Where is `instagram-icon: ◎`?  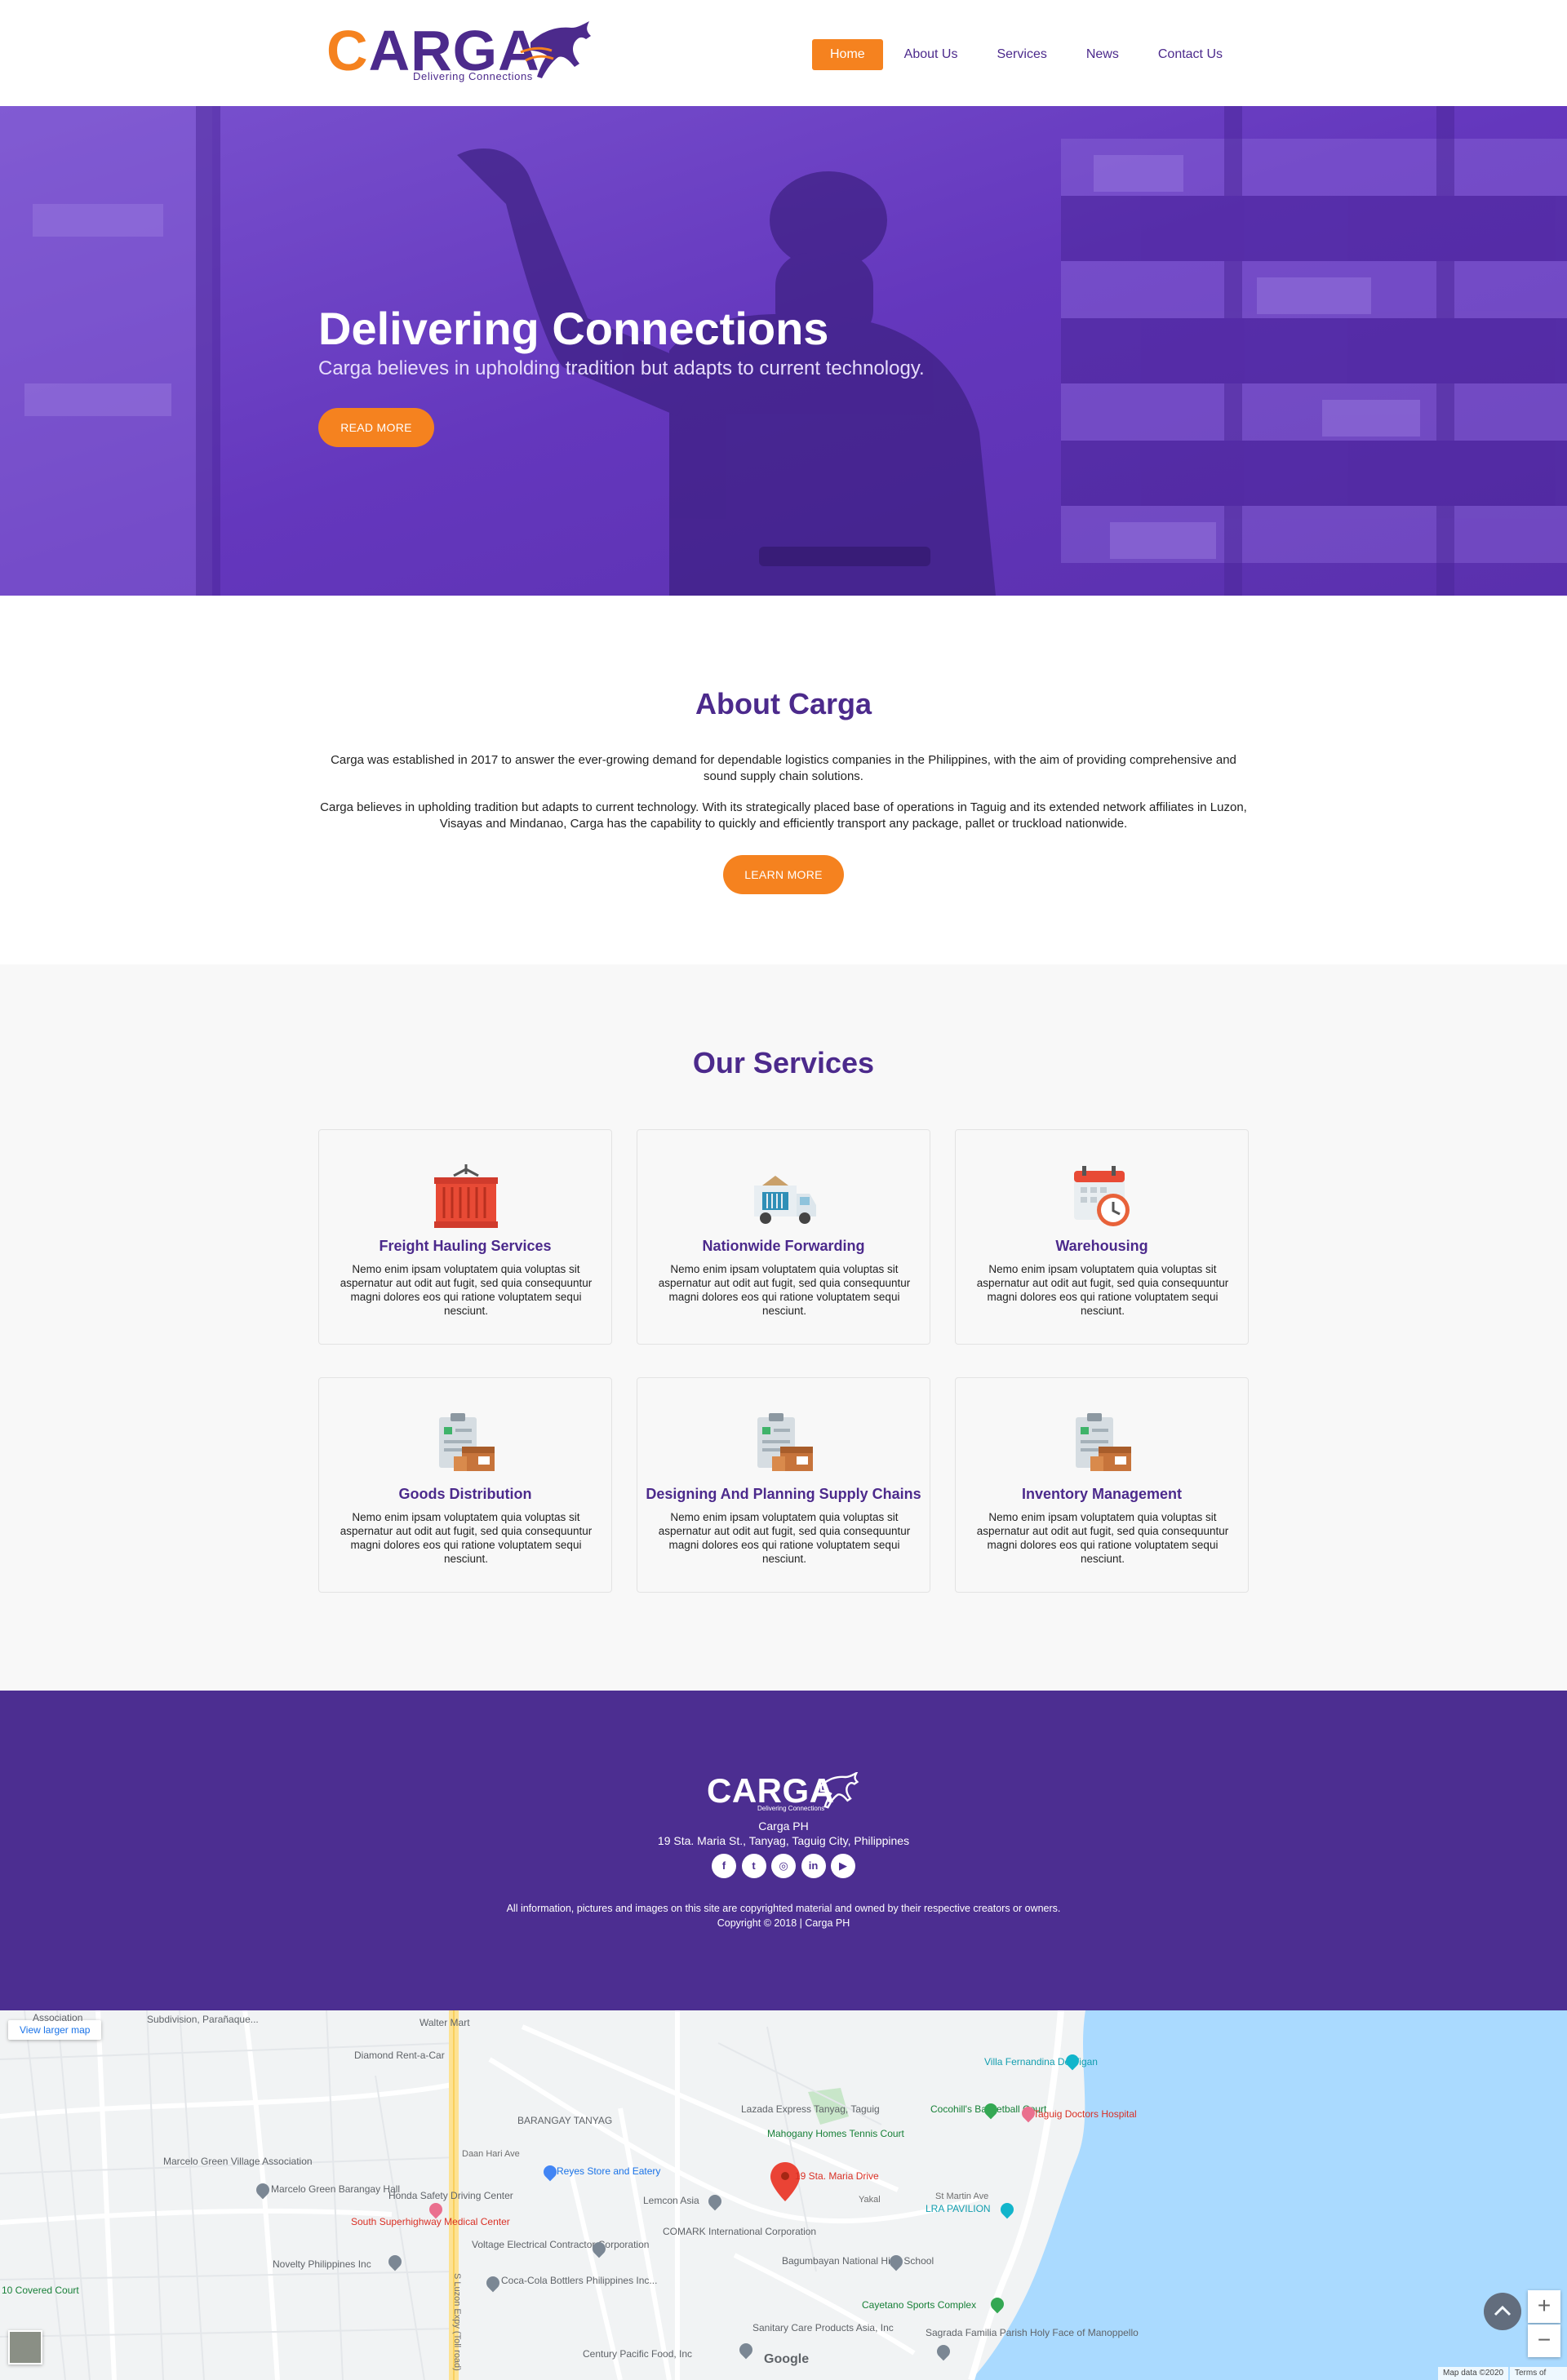
instagram-icon: ◎ is located at coordinates (783, 1866).